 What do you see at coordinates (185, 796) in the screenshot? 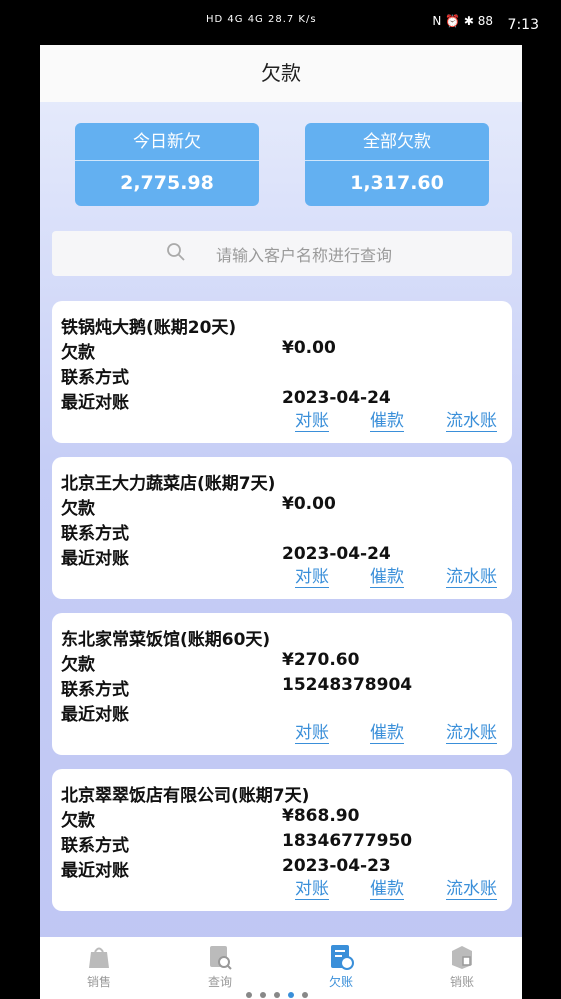
I see `customer-name: 北京翠翠饭店有限公司(账期7天)` at bounding box center [185, 796].